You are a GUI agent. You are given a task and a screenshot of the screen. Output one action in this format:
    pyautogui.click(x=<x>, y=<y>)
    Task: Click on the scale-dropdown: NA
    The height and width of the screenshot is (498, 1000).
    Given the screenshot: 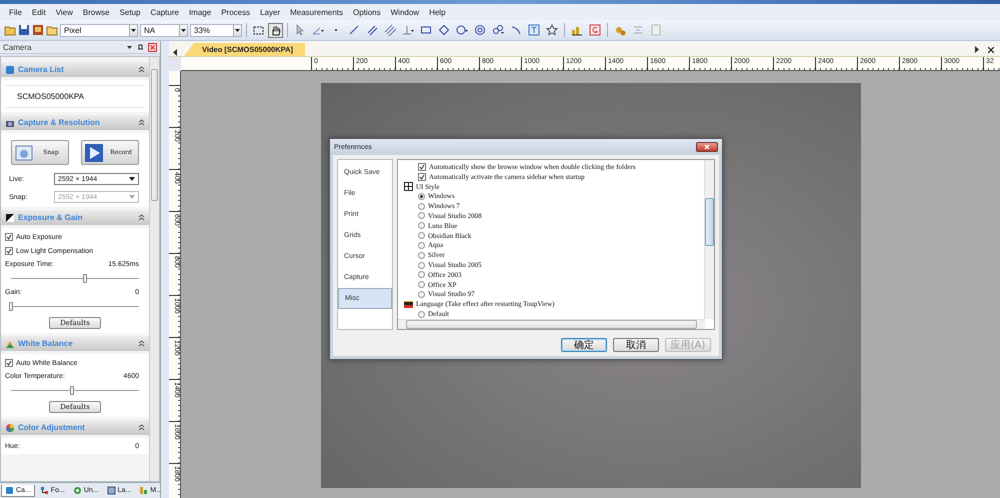 What is the action you would take?
    pyautogui.click(x=164, y=30)
    